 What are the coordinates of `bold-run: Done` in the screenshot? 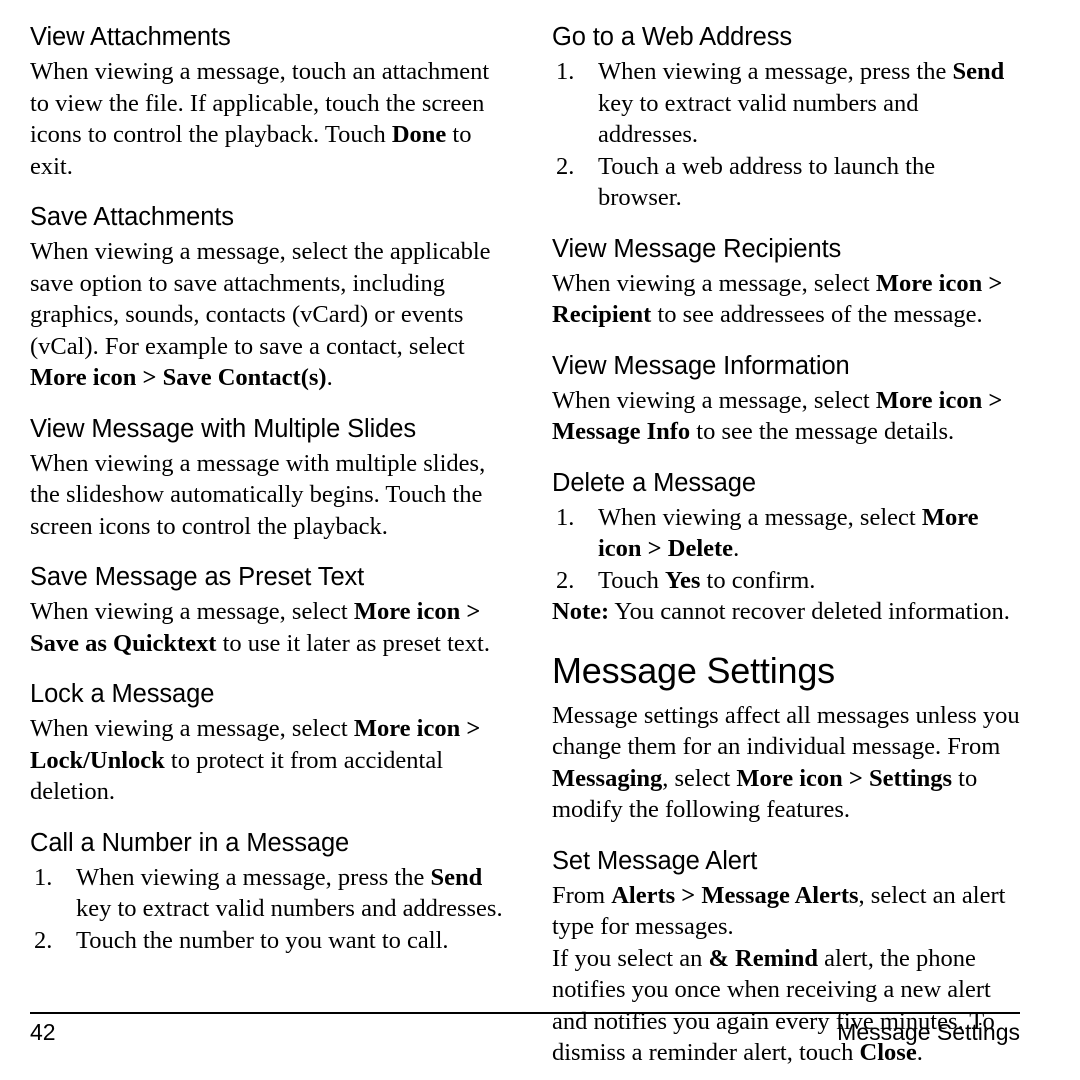 It's located at (419, 134).